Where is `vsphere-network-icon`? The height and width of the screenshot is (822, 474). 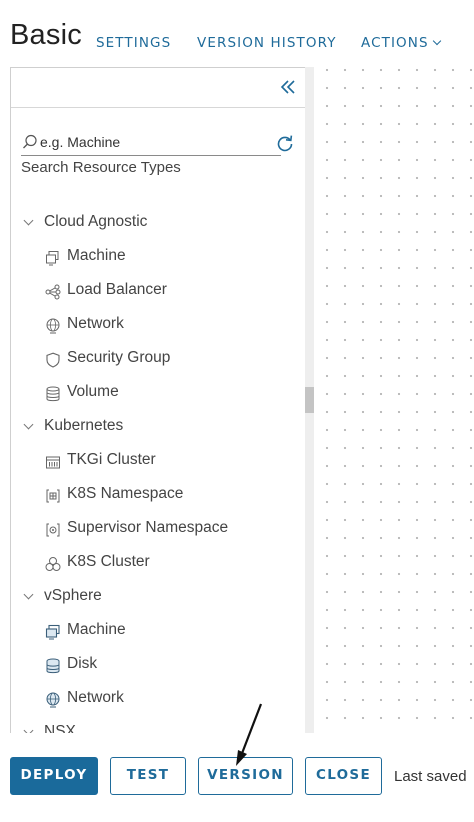
vsphere-network-icon is located at coordinates (53, 700).